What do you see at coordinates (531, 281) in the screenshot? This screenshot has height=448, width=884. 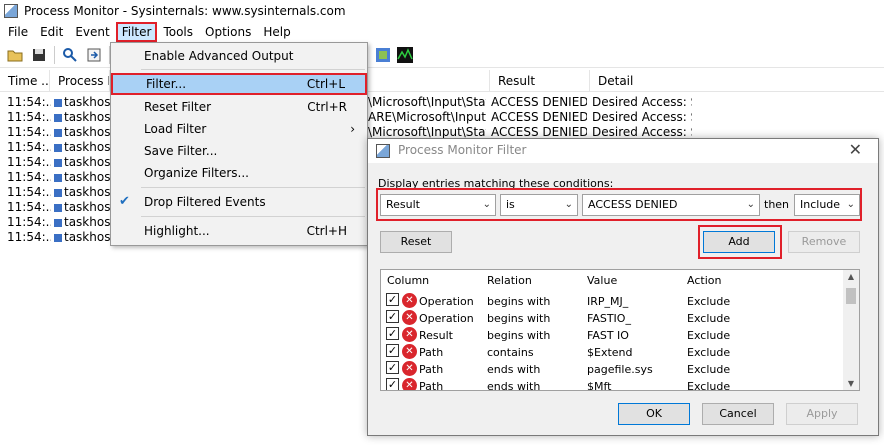 I see `list-header-relation: Relation` at bounding box center [531, 281].